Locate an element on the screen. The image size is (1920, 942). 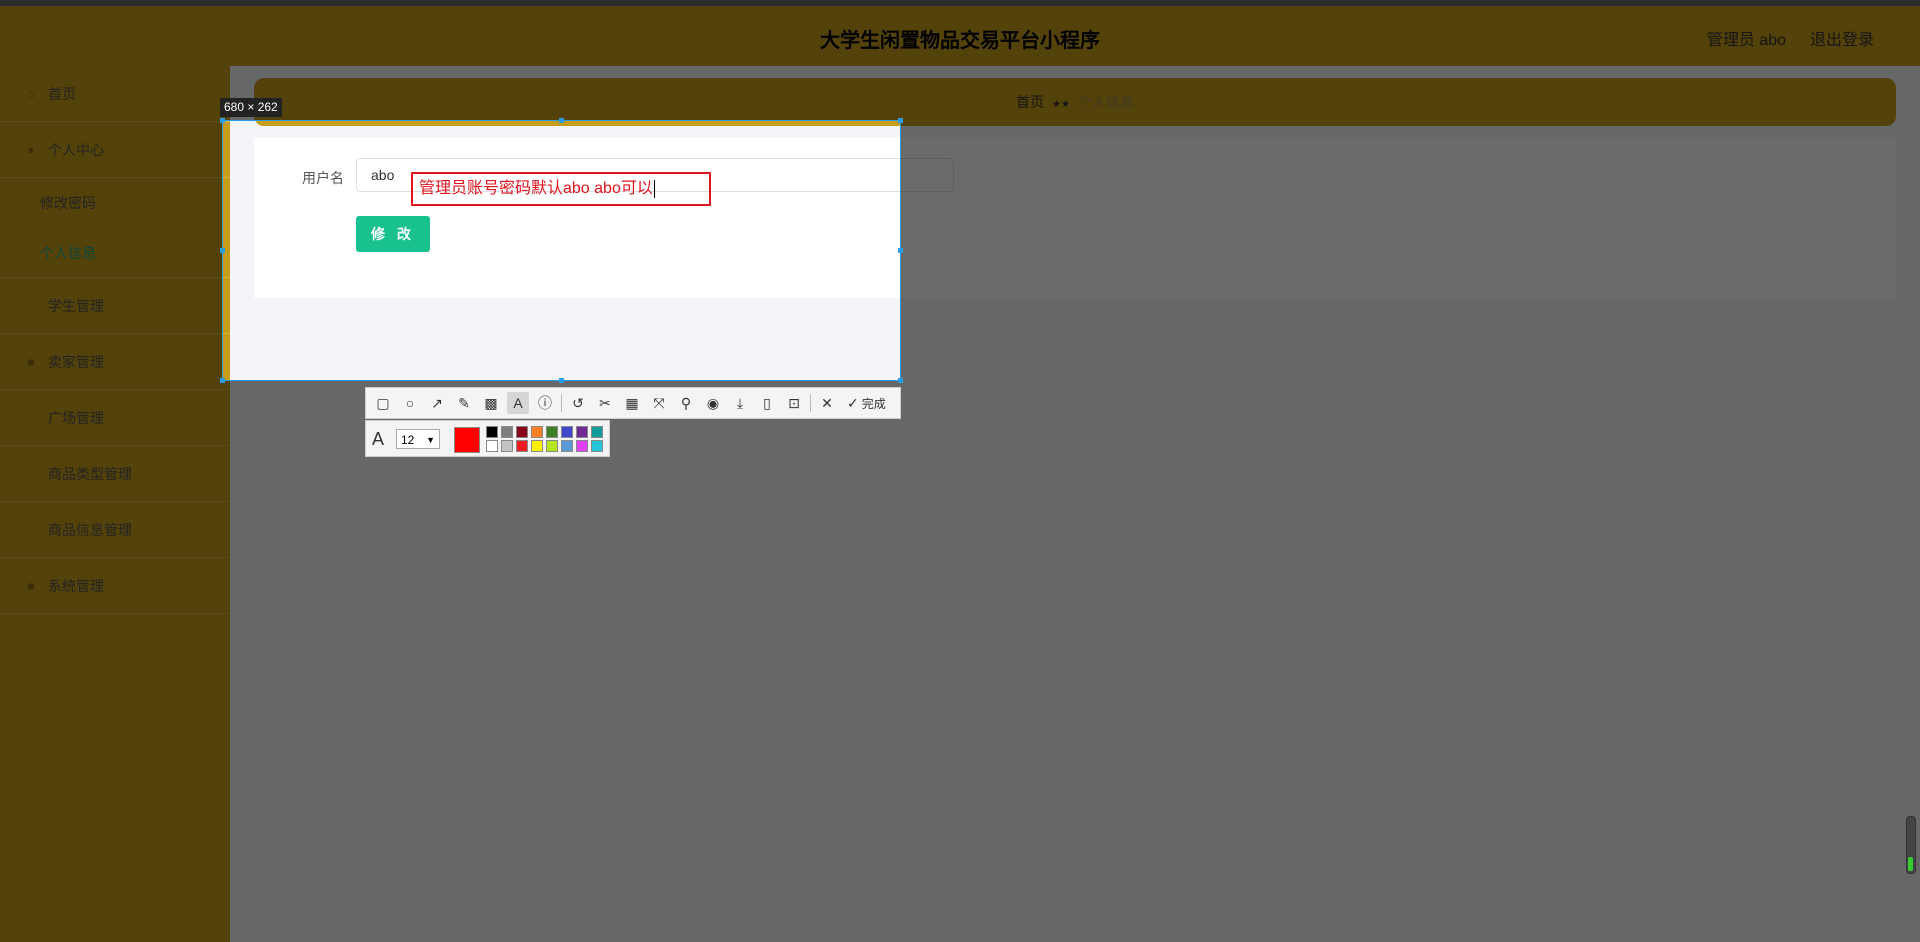
annotation-text: 管理员账号密码默认abo abo可以 is located at coordinates (536, 188).